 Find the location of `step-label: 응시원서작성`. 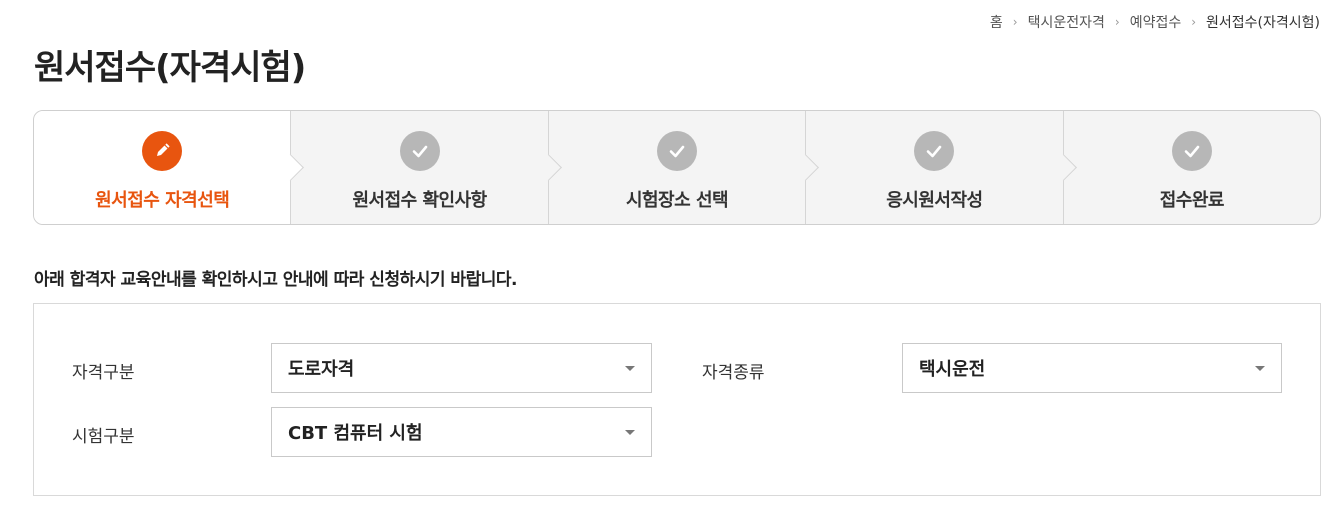

step-label: 응시원서작성 is located at coordinates (934, 200).